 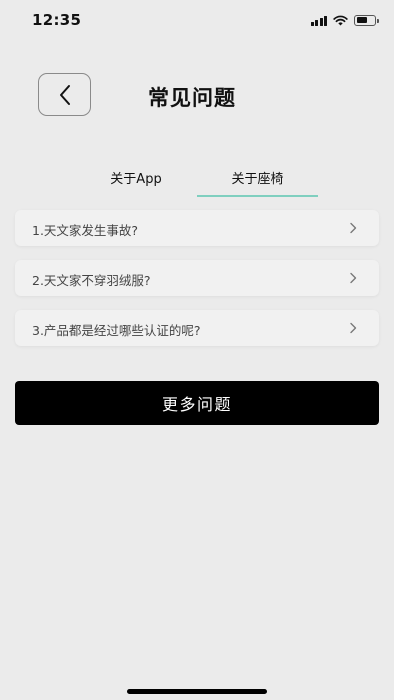 I want to click on faq-question: 2.天文家不穿羽绒服?, so click(x=91, y=280).